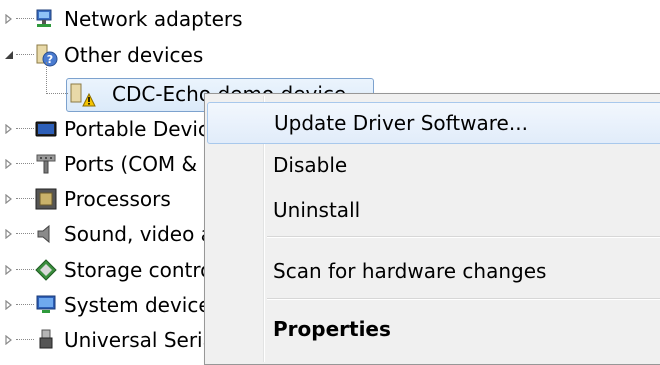  What do you see at coordinates (46, 129) in the screenshot?
I see `portable-device-icon` at bounding box center [46, 129].